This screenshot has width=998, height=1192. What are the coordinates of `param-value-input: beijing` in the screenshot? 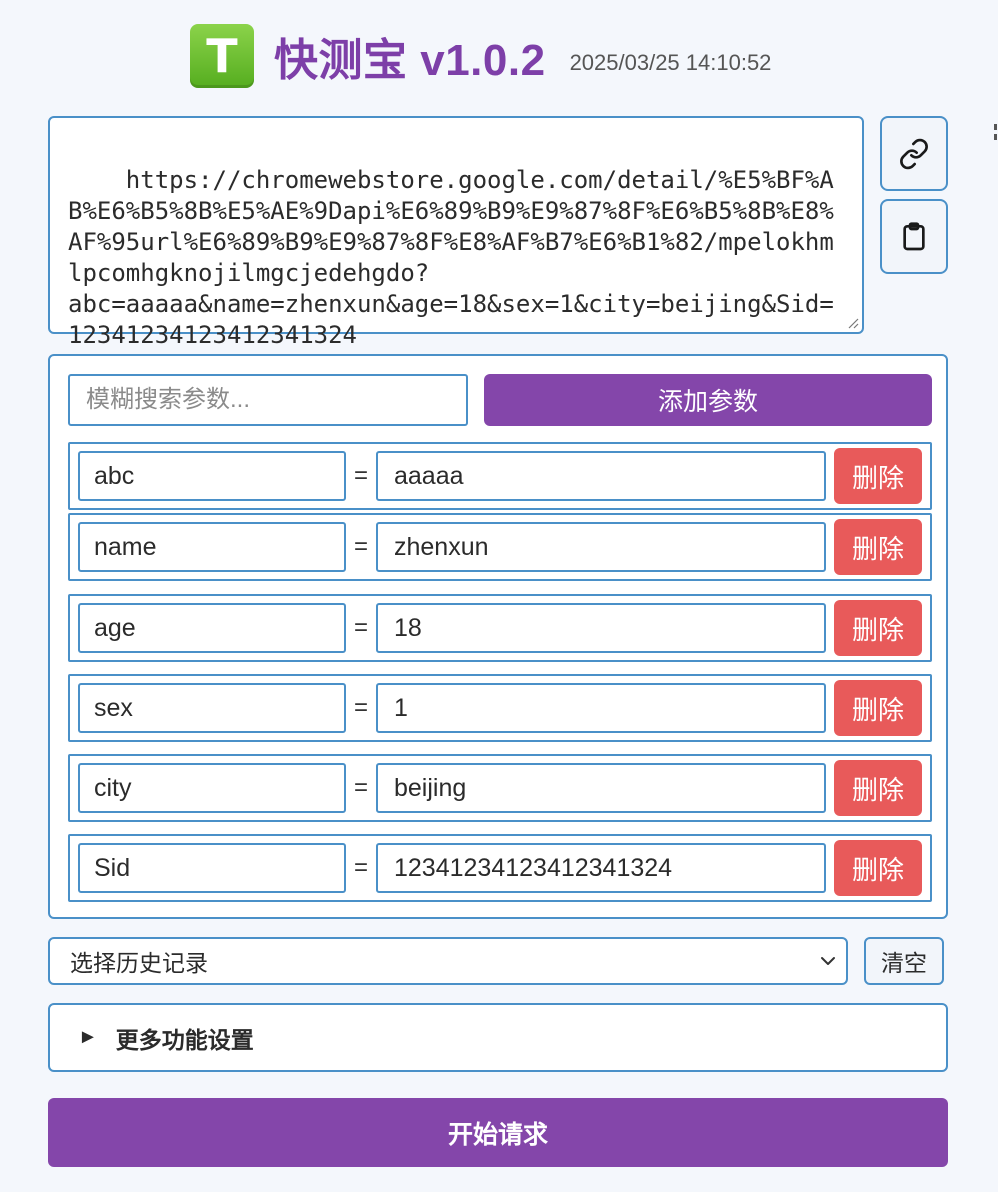 It's located at (601, 788).